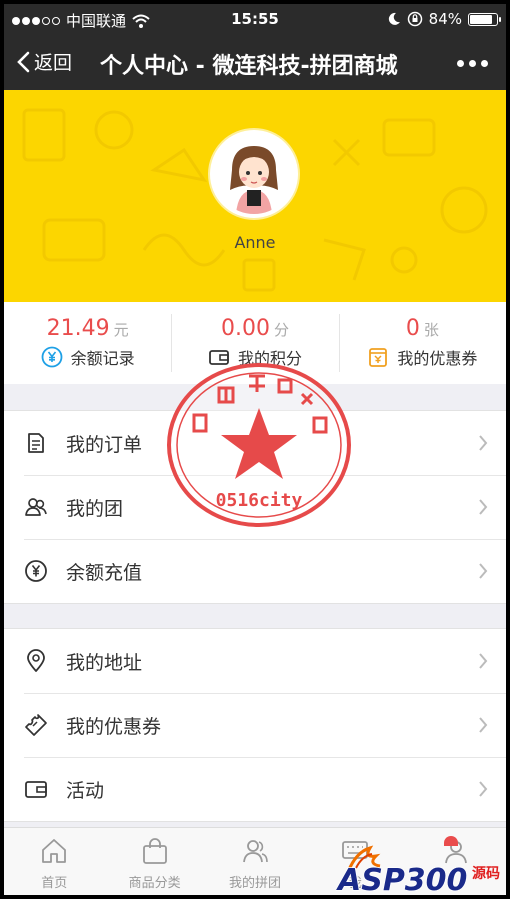 This screenshot has height=899, width=510. Describe the element at coordinates (154, 883) in the screenshot. I see `tab-label: 商品分类` at that location.